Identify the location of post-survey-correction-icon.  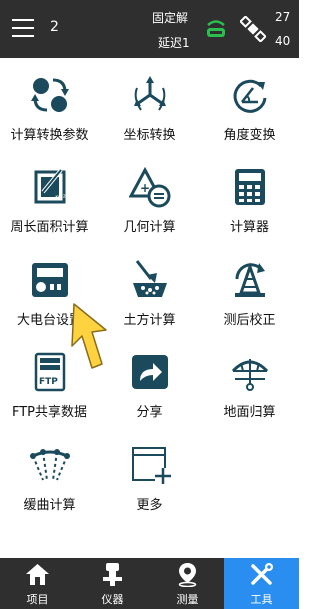
(250, 279).